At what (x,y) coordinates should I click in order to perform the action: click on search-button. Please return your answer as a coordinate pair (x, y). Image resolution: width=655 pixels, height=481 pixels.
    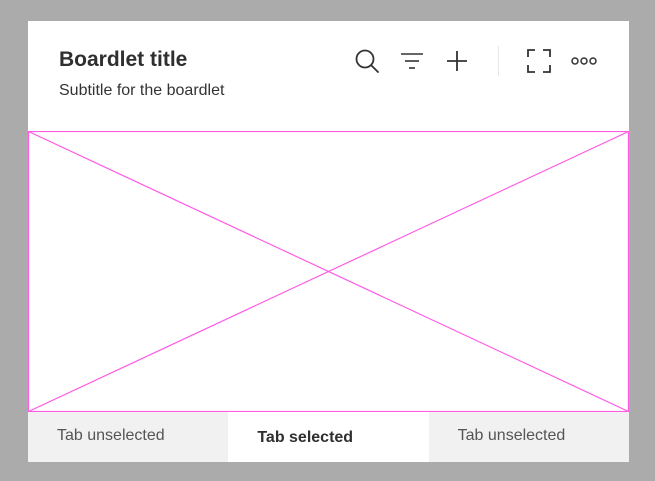
    Looking at the image, I should click on (367, 61).